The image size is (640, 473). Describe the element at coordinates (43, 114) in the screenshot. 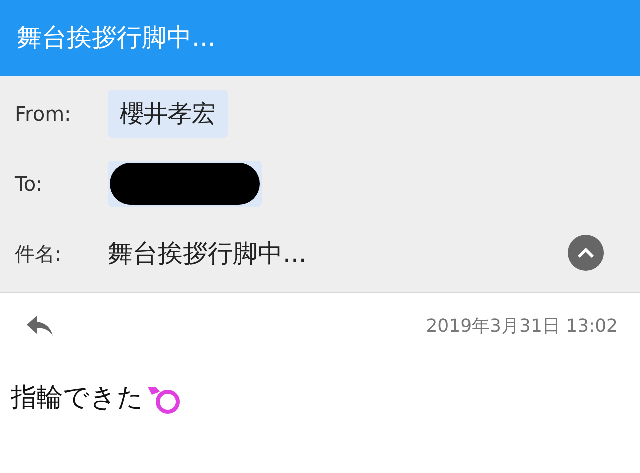

I see `field-label: From:` at that location.